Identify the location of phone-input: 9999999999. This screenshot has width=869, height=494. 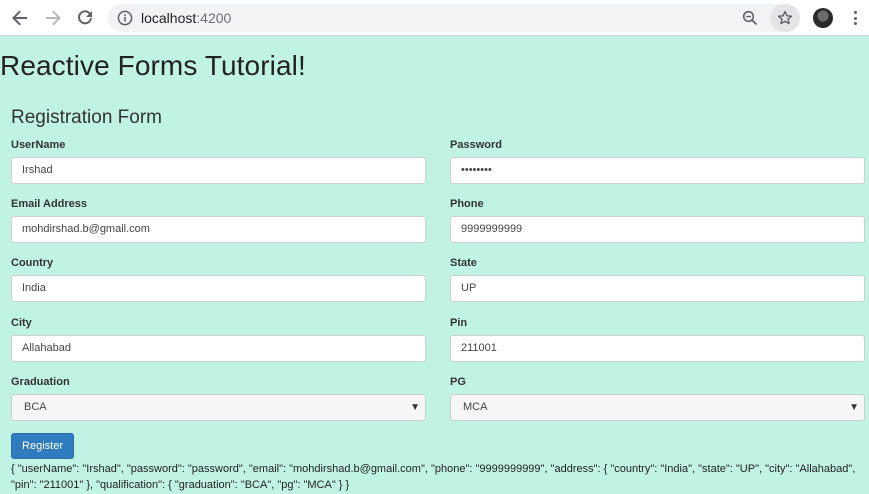
(657, 229).